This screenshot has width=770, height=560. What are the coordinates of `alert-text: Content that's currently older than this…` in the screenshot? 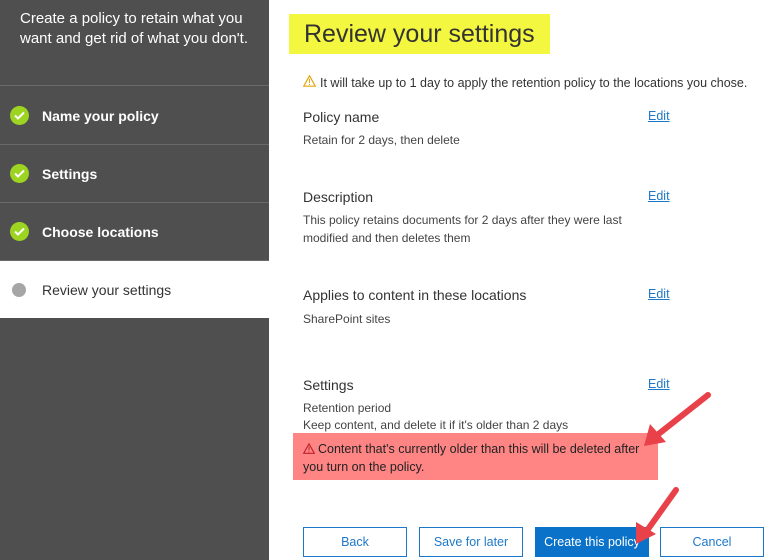 It's located at (471, 458).